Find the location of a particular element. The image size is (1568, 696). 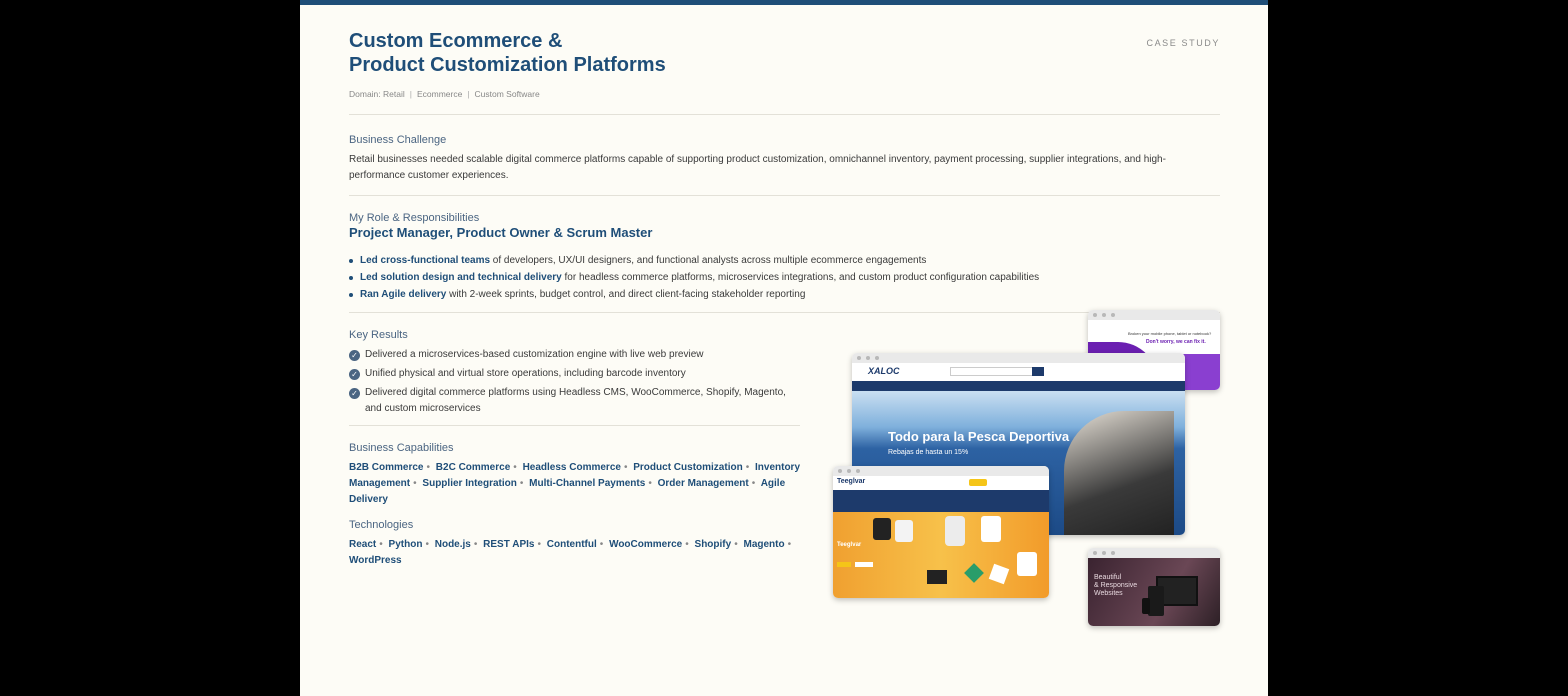

apparel-site-screenshot: Teeglvar Teeglvar is located at coordinates (941, 532).